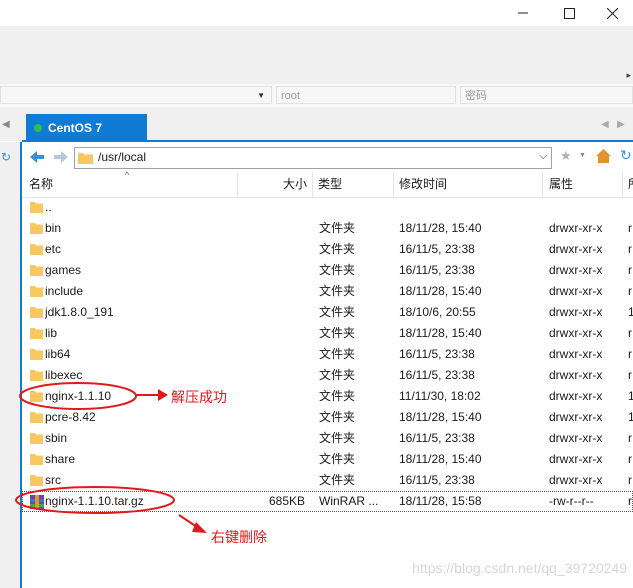 The height and width of the screenshot is (588, 633). I want to click on file-name: games, so click(63, 270).